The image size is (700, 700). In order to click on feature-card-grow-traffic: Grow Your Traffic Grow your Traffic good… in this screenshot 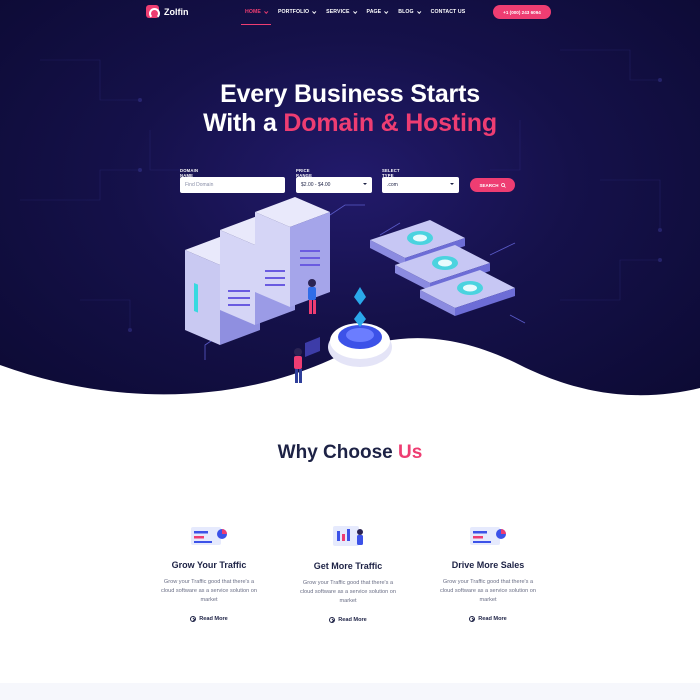, I will do `click(209, 572)`.